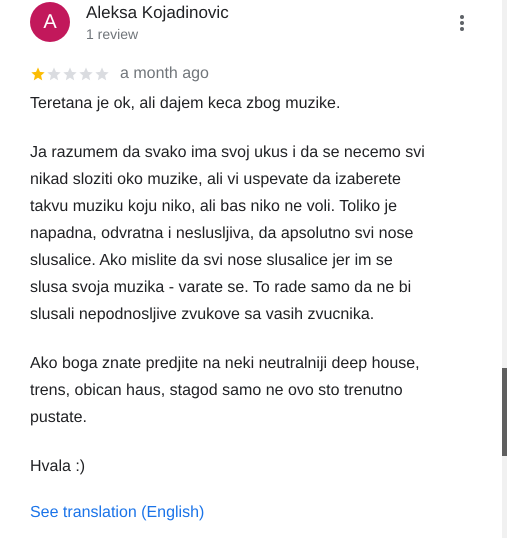 This screenshot has width=507, height=538. I want to click on review-paragraph: Teretana je ok, ali dajem keca zbog muzike., so click(186, 104).